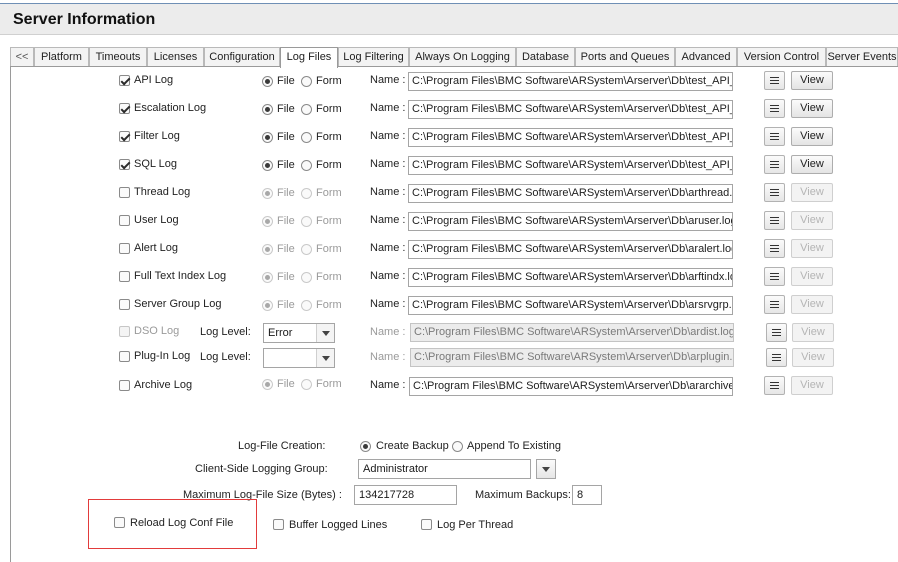  What do you see at coordinates (625, 57) in the screenshot?
I see `tab-ports-and-queues: Ports and Queues` at bounding box center [625, 57].